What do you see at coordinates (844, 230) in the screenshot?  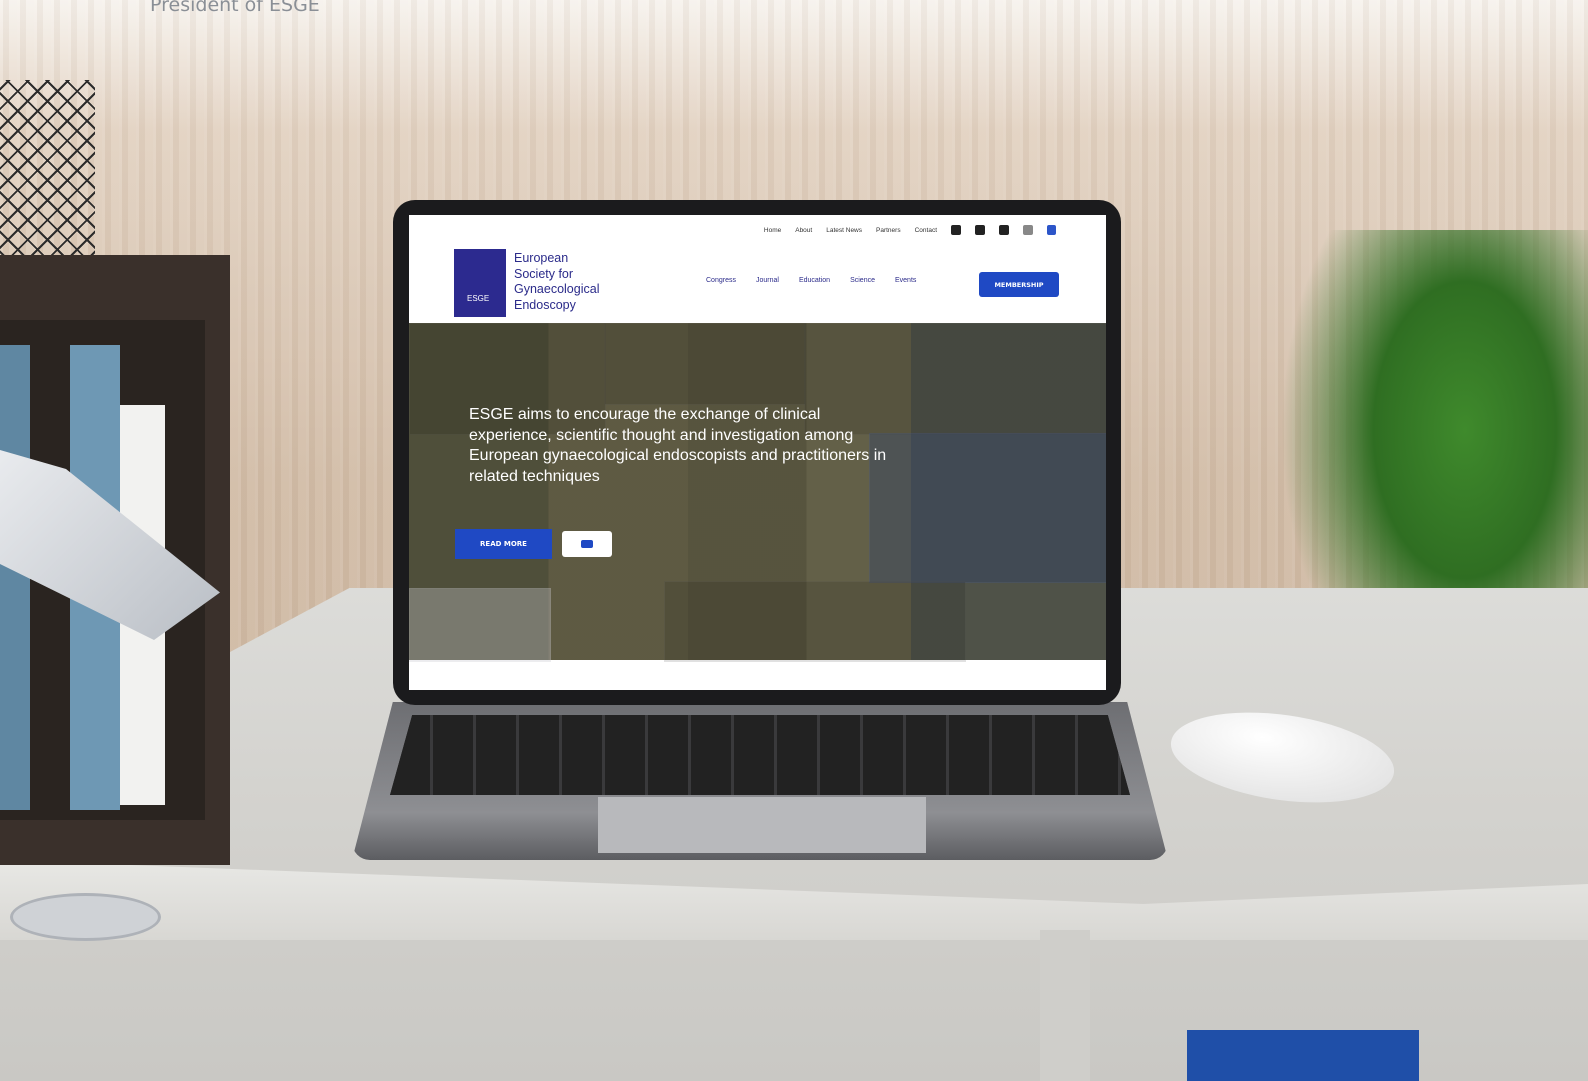 I see `nav-latest-news: Latest News` at bounding box center [844, 230].